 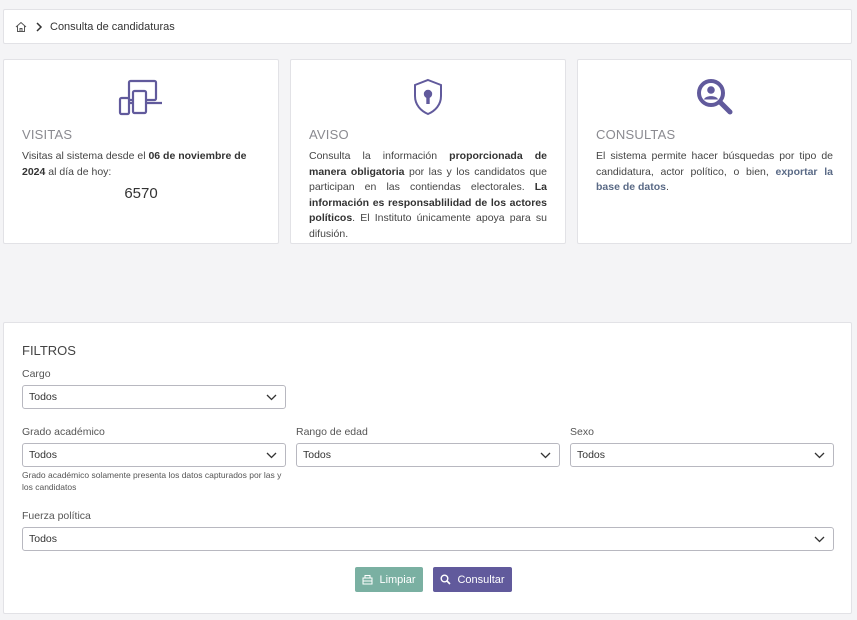 I want to click on fuerza-value: Todos, so click(x=43, y=539).